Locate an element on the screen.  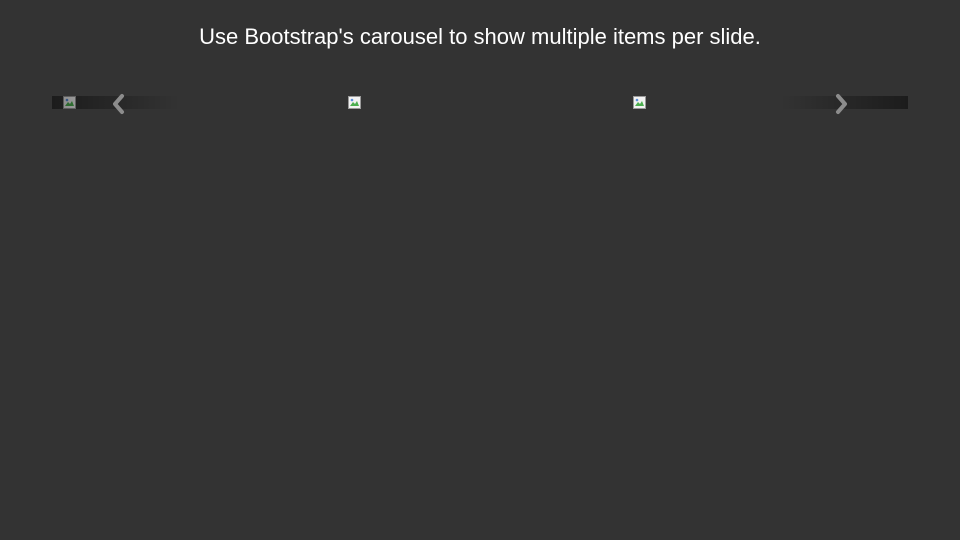
carousel-prev-button is located at coordinates (116, 104).